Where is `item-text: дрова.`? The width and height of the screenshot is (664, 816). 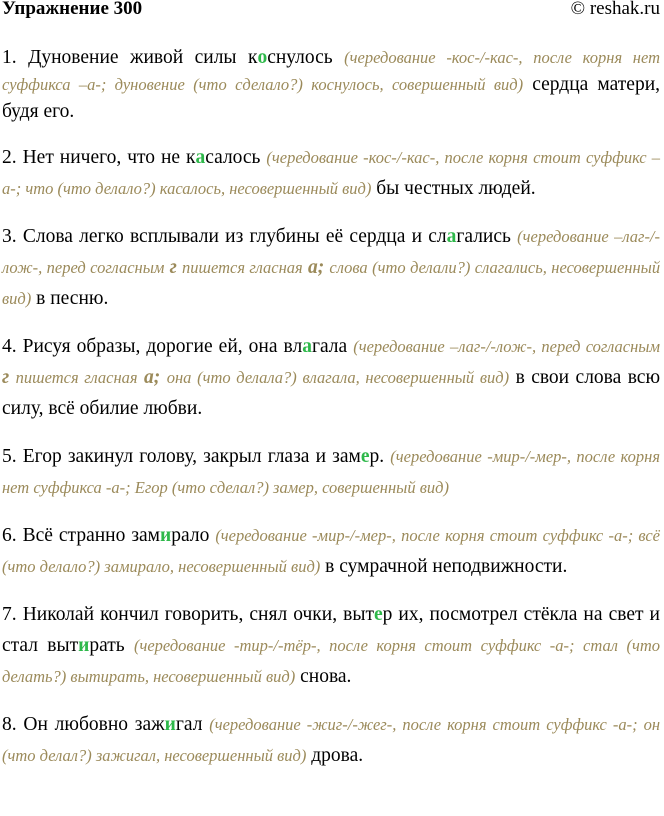 item-text: дрова. is located at coordinates (337, 755).